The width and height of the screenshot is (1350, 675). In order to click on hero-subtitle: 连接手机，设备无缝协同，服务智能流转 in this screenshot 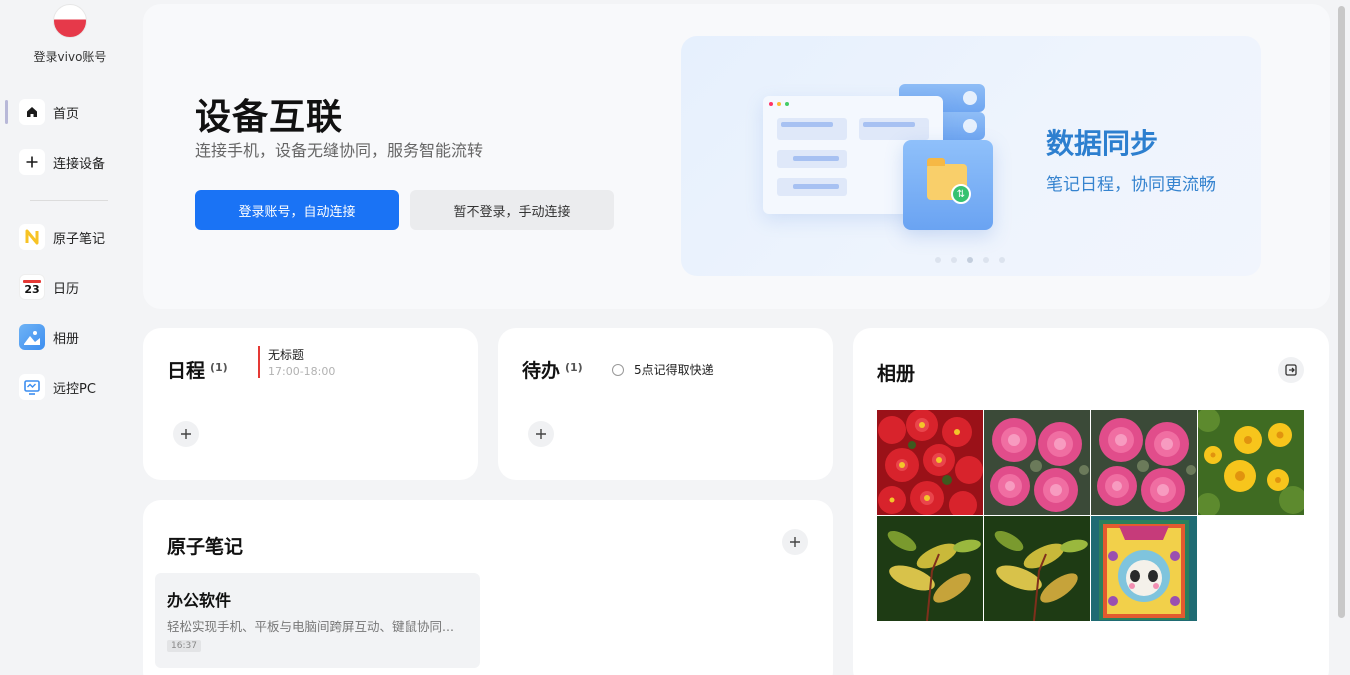, I will do `click(339, 150)`.